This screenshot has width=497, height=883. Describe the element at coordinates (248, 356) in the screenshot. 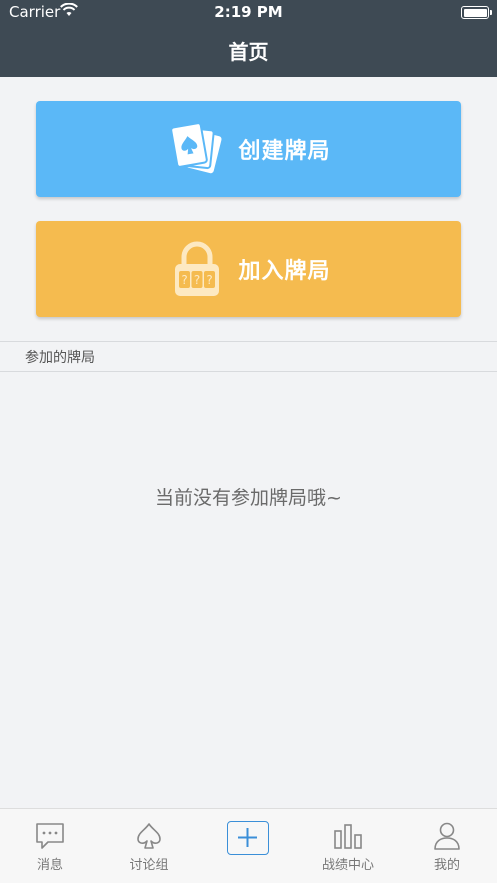

I see `joined-games-header: 参加的牌局` at that location.